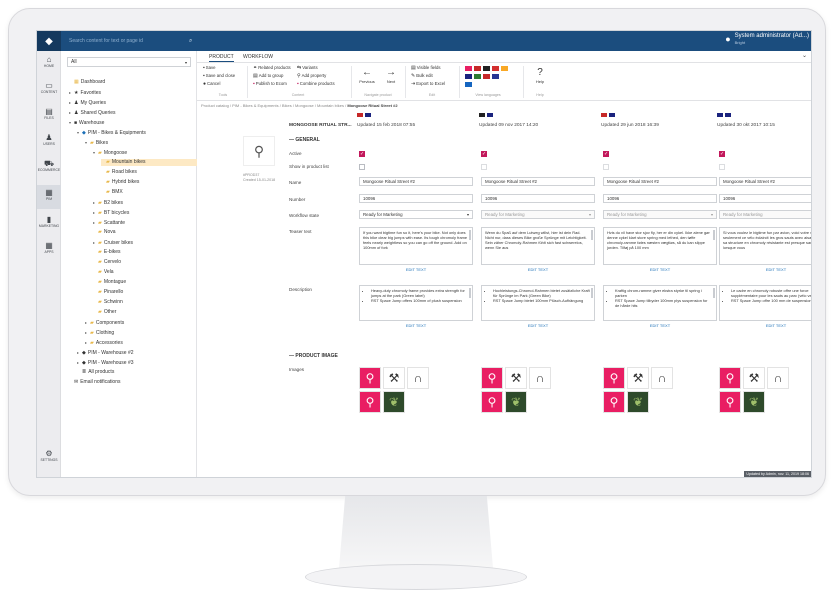  I want to click on language-flags-grid, so click(486, 76).